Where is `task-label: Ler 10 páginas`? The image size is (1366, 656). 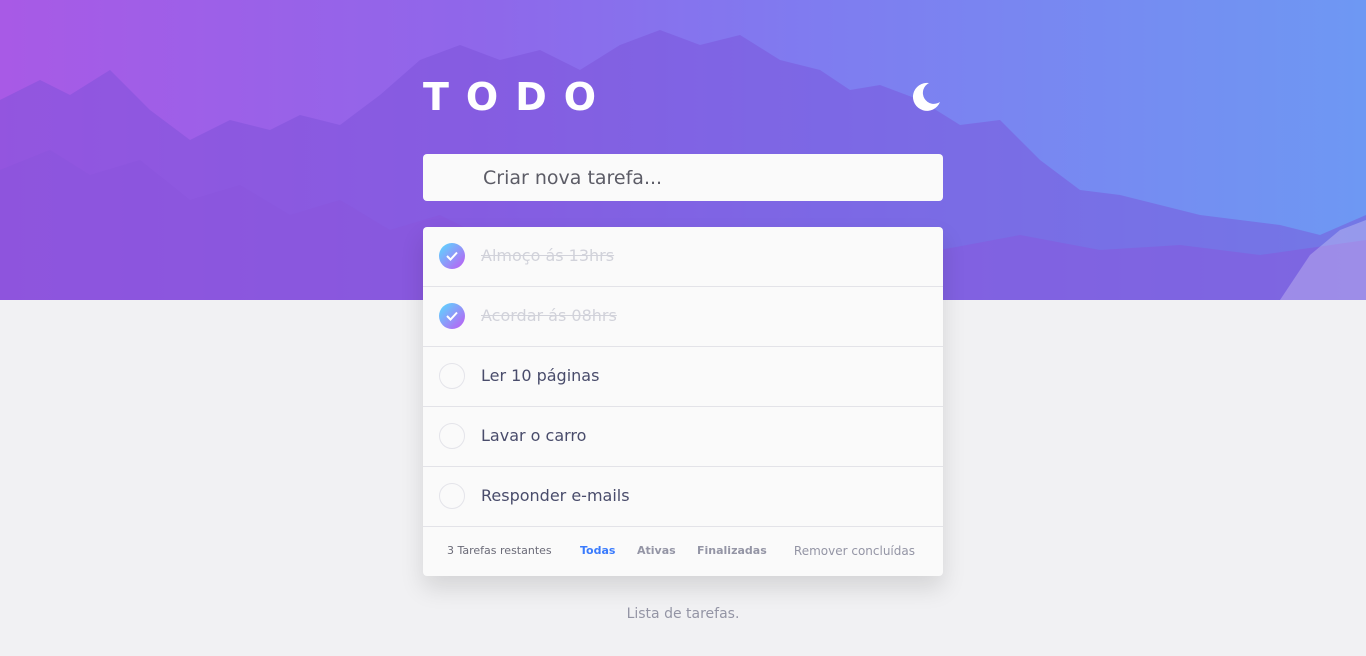 task-label: Ler 10 páginas is located at coordinates (540, 376).